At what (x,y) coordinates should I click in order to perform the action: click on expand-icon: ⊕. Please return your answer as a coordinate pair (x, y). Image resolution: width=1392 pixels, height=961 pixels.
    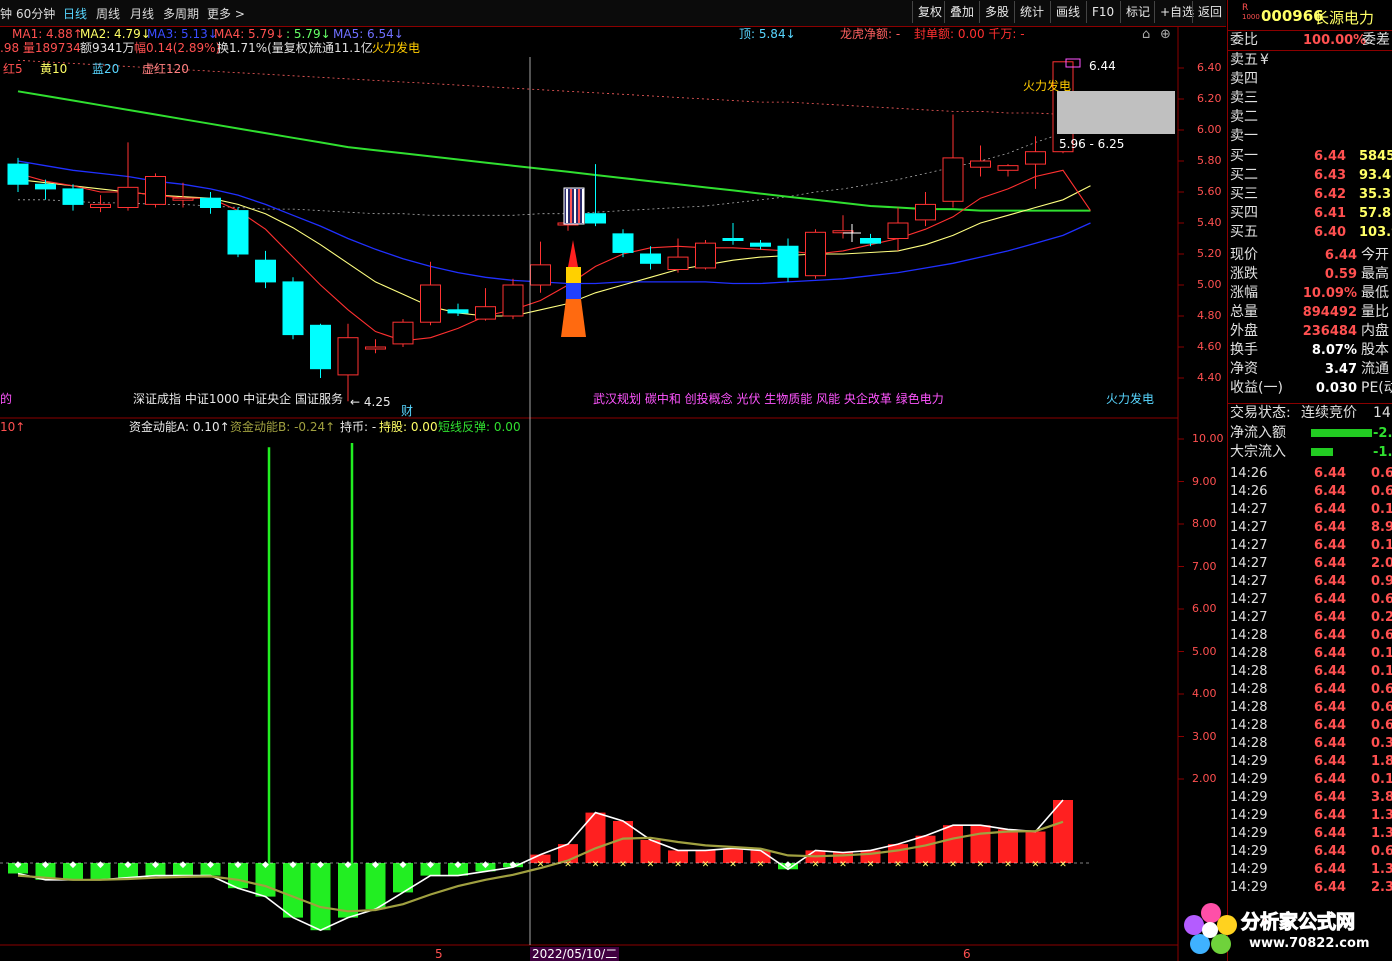
    Looking at the image, I should click on (1165, 35).